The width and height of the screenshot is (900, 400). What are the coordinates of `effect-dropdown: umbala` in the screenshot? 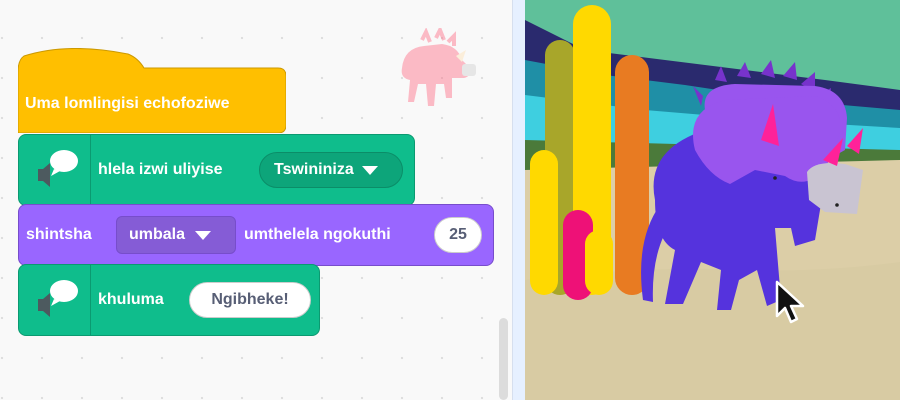 It's located at (176, 235).